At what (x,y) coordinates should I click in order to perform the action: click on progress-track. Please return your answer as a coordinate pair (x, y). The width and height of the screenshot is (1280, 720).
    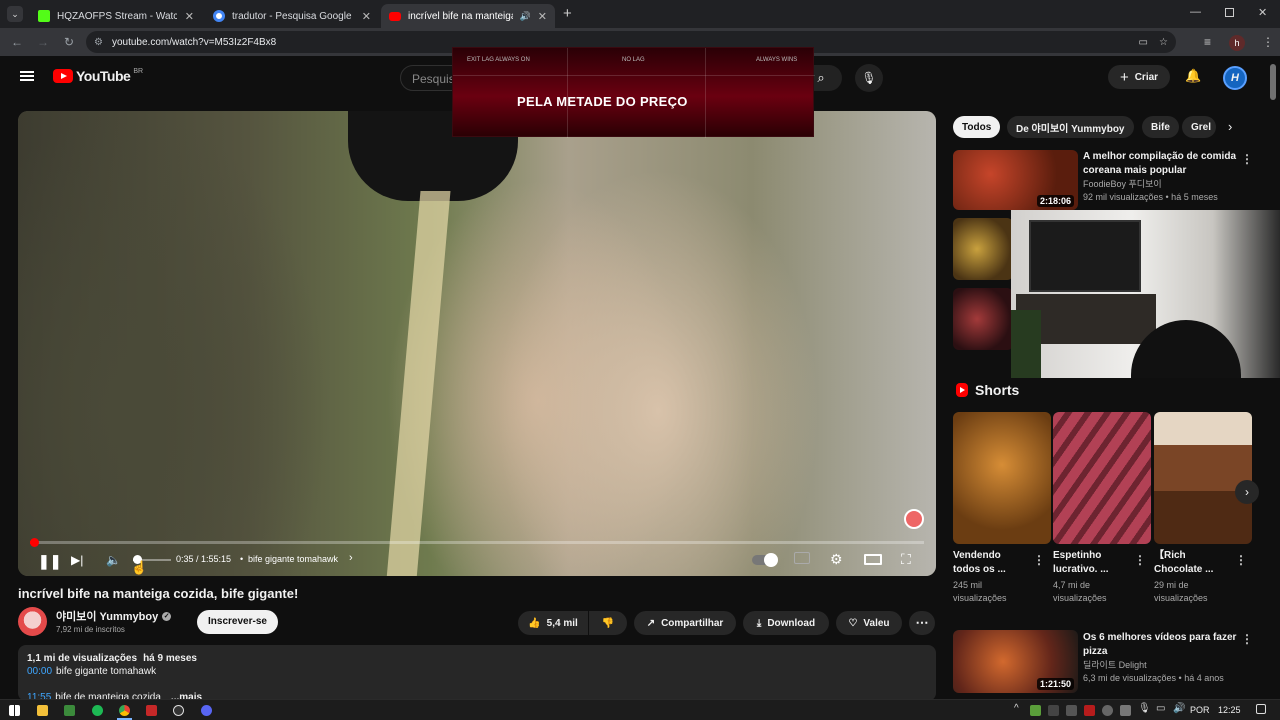
    Looking at the image, I should click on (477, 542).